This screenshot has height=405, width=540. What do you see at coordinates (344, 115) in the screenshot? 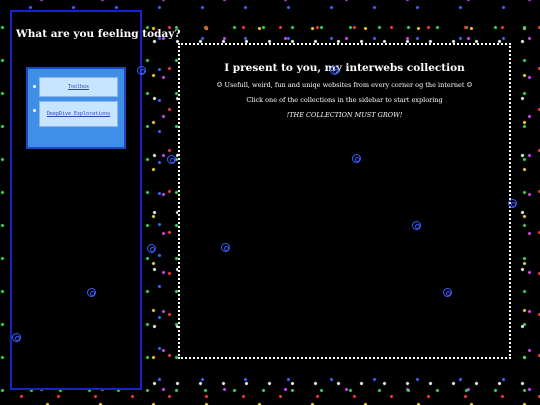
I see `tagline-text: !THE COLLECTION MUST GROW!` at bounding box center [344, 115].